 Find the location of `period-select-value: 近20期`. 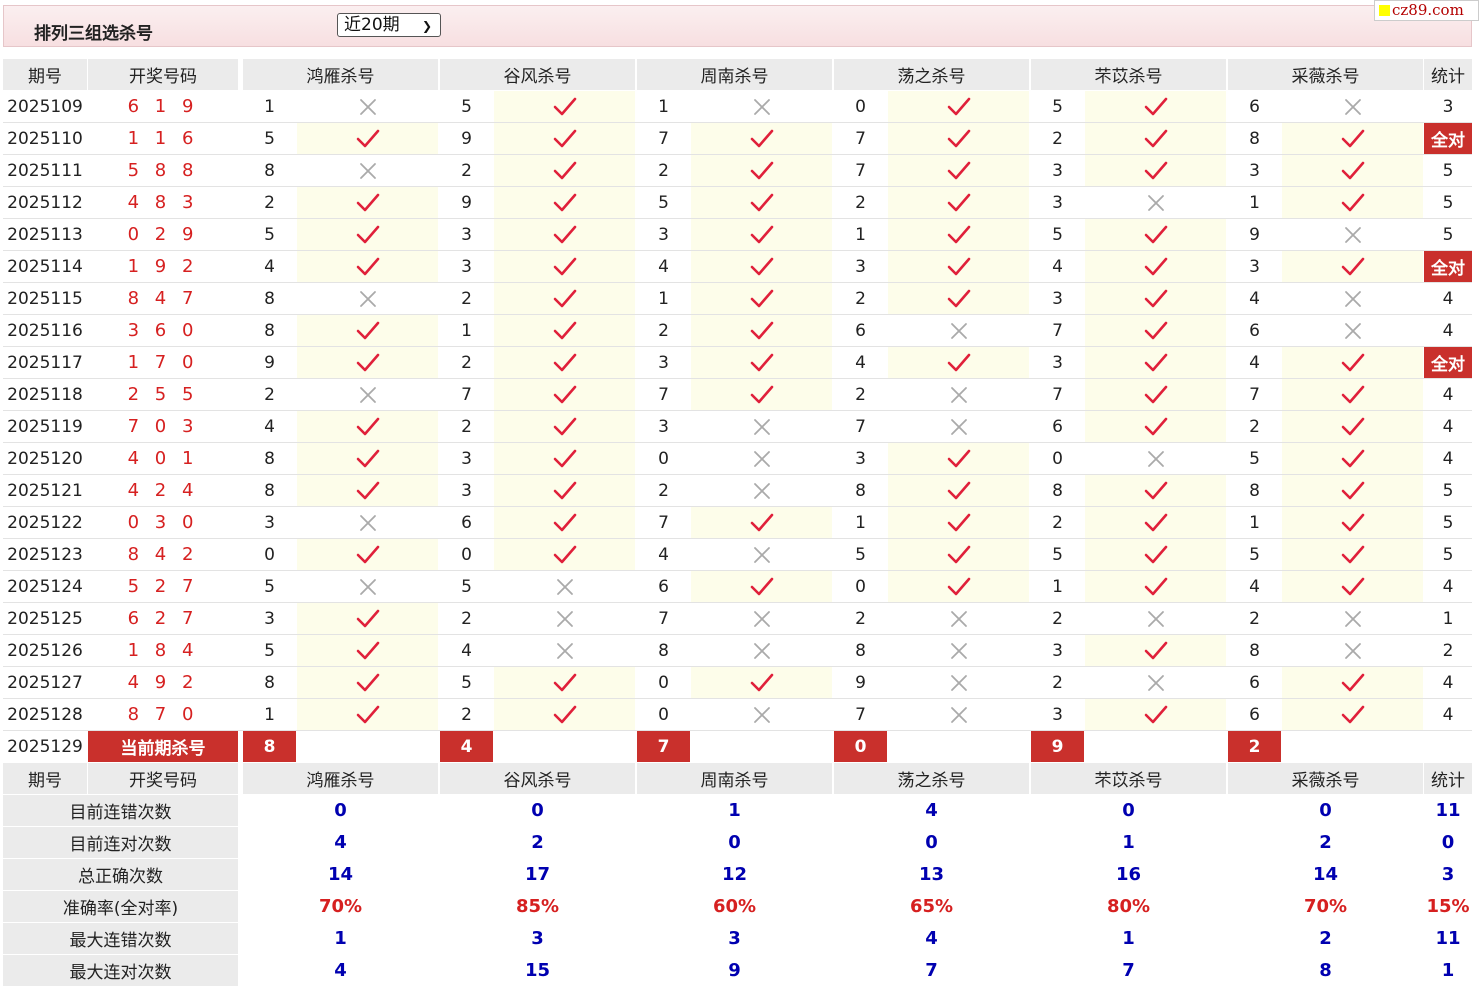

period-select-value: 近20期 is located at coordinates (372, 25).